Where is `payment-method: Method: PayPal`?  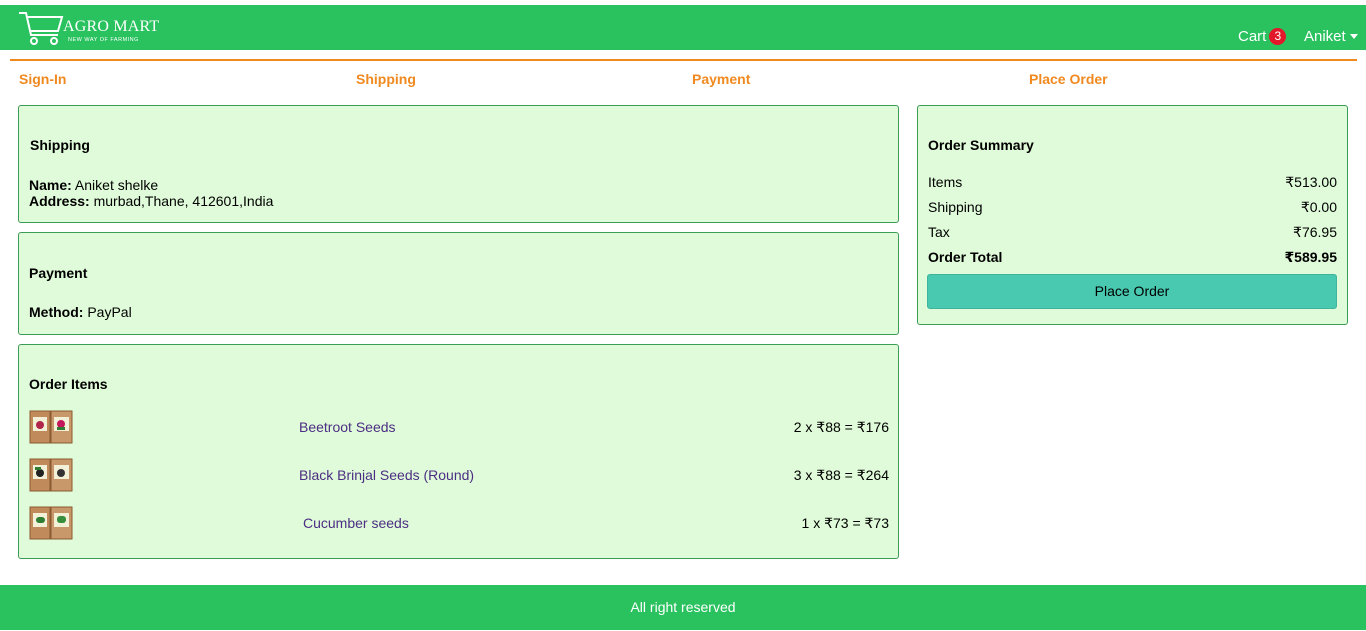 payment-method: Method: PayPal is located at coordinates (80, 312).